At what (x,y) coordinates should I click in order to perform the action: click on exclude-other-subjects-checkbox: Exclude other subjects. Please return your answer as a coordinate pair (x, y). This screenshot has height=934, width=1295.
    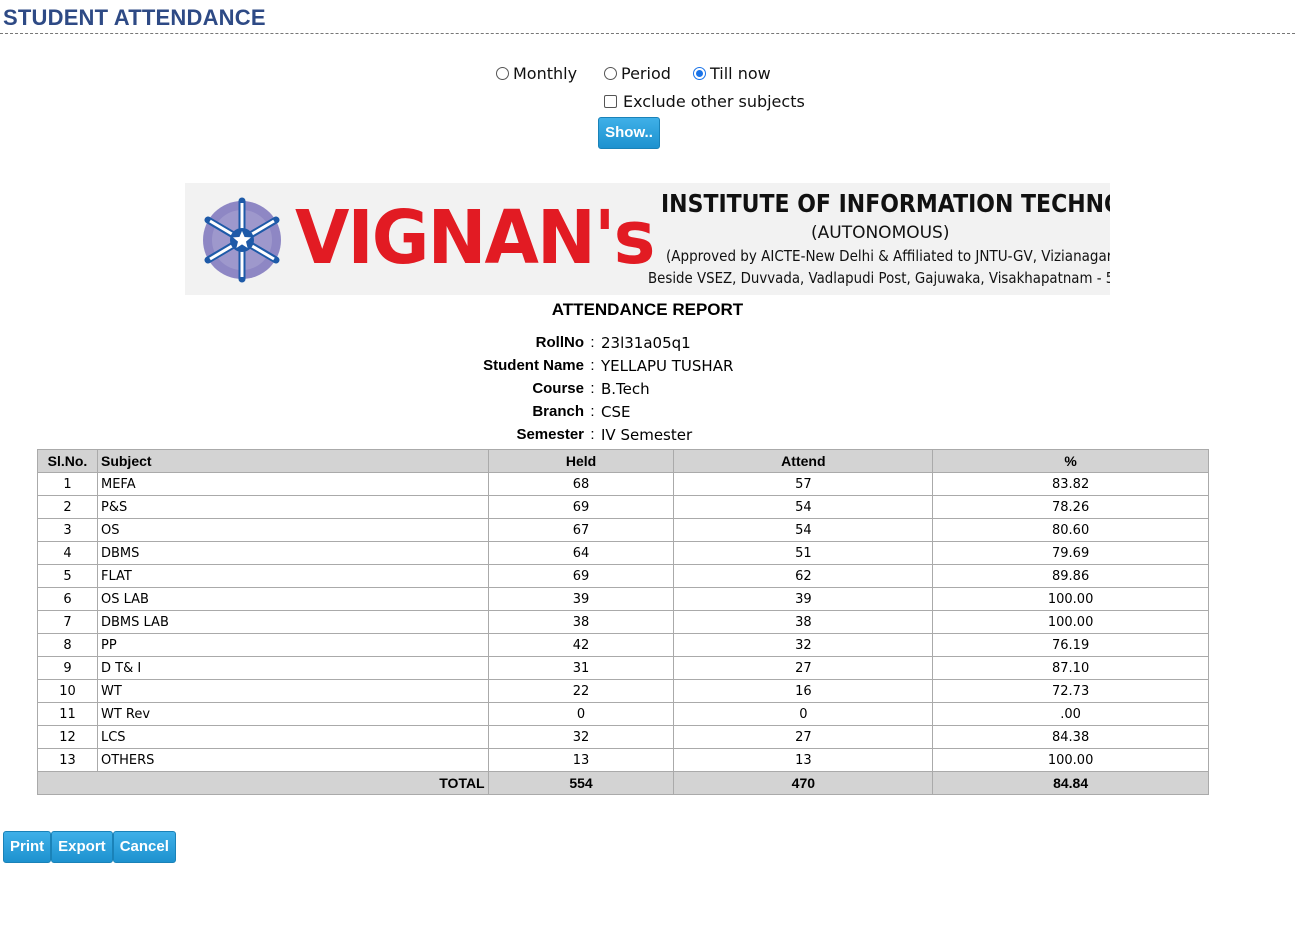
    Looking at the image, I should click on (704, 101).